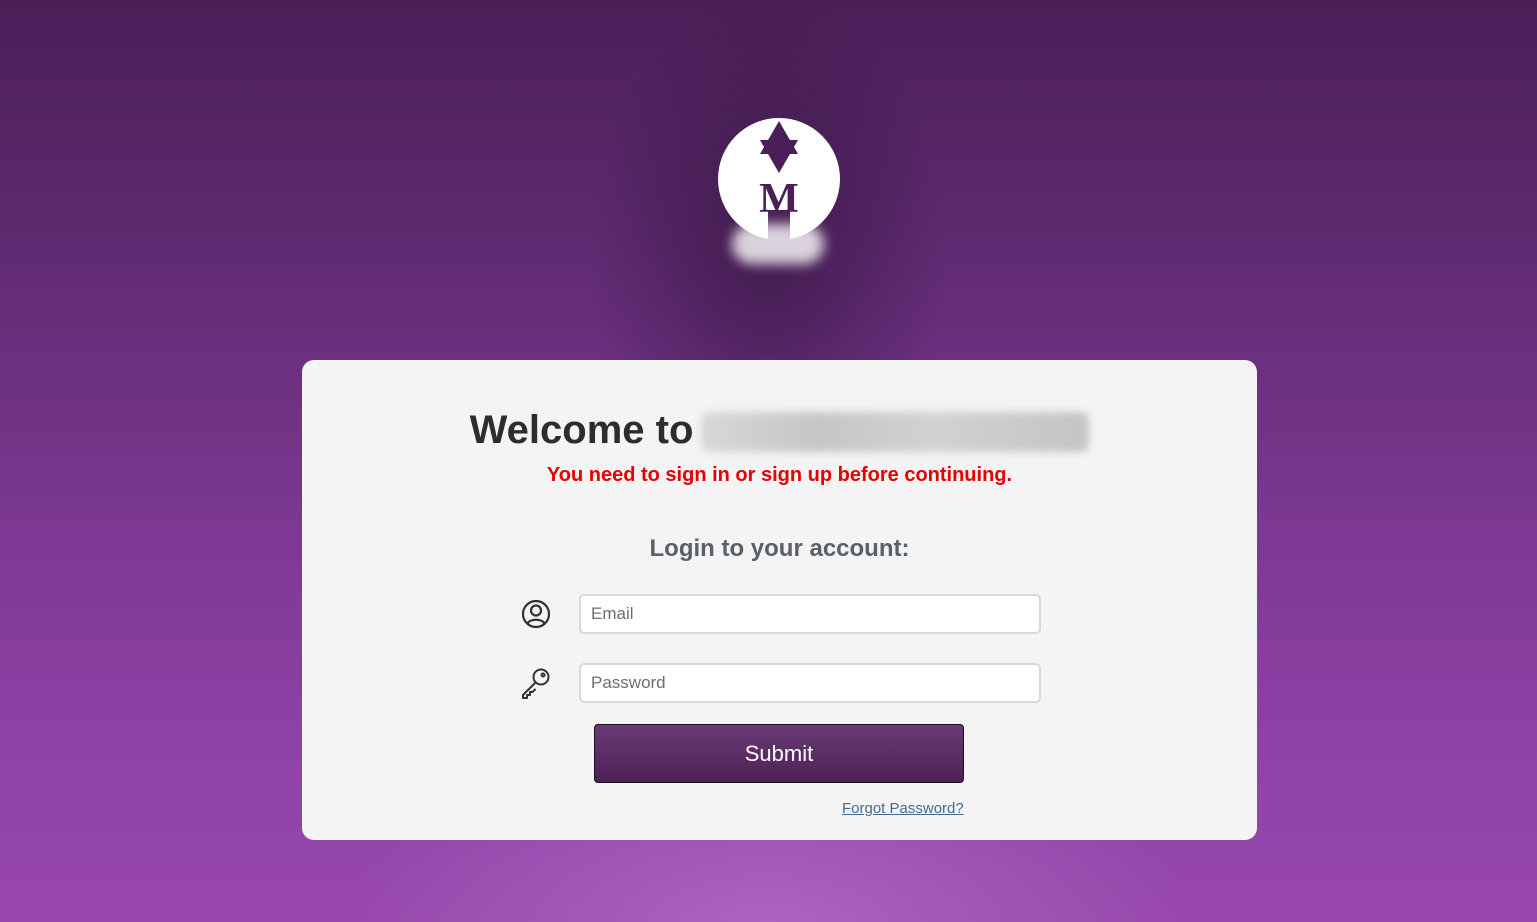 The height and width of the screenshot is (922, 1537). Describe the element at coordinates (536, 683) in the screenshot. I see `key-icon` at that location.